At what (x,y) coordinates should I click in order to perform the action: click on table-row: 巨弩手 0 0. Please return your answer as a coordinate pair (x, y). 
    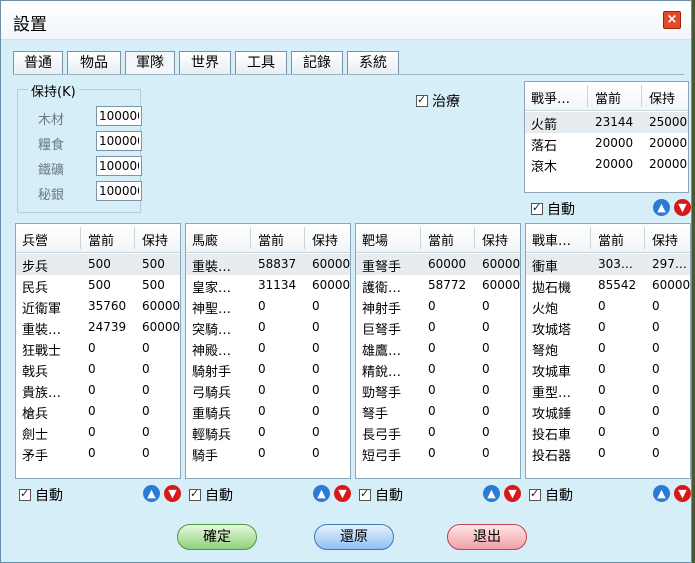
    Looking at the image, I should click on (438, 327).